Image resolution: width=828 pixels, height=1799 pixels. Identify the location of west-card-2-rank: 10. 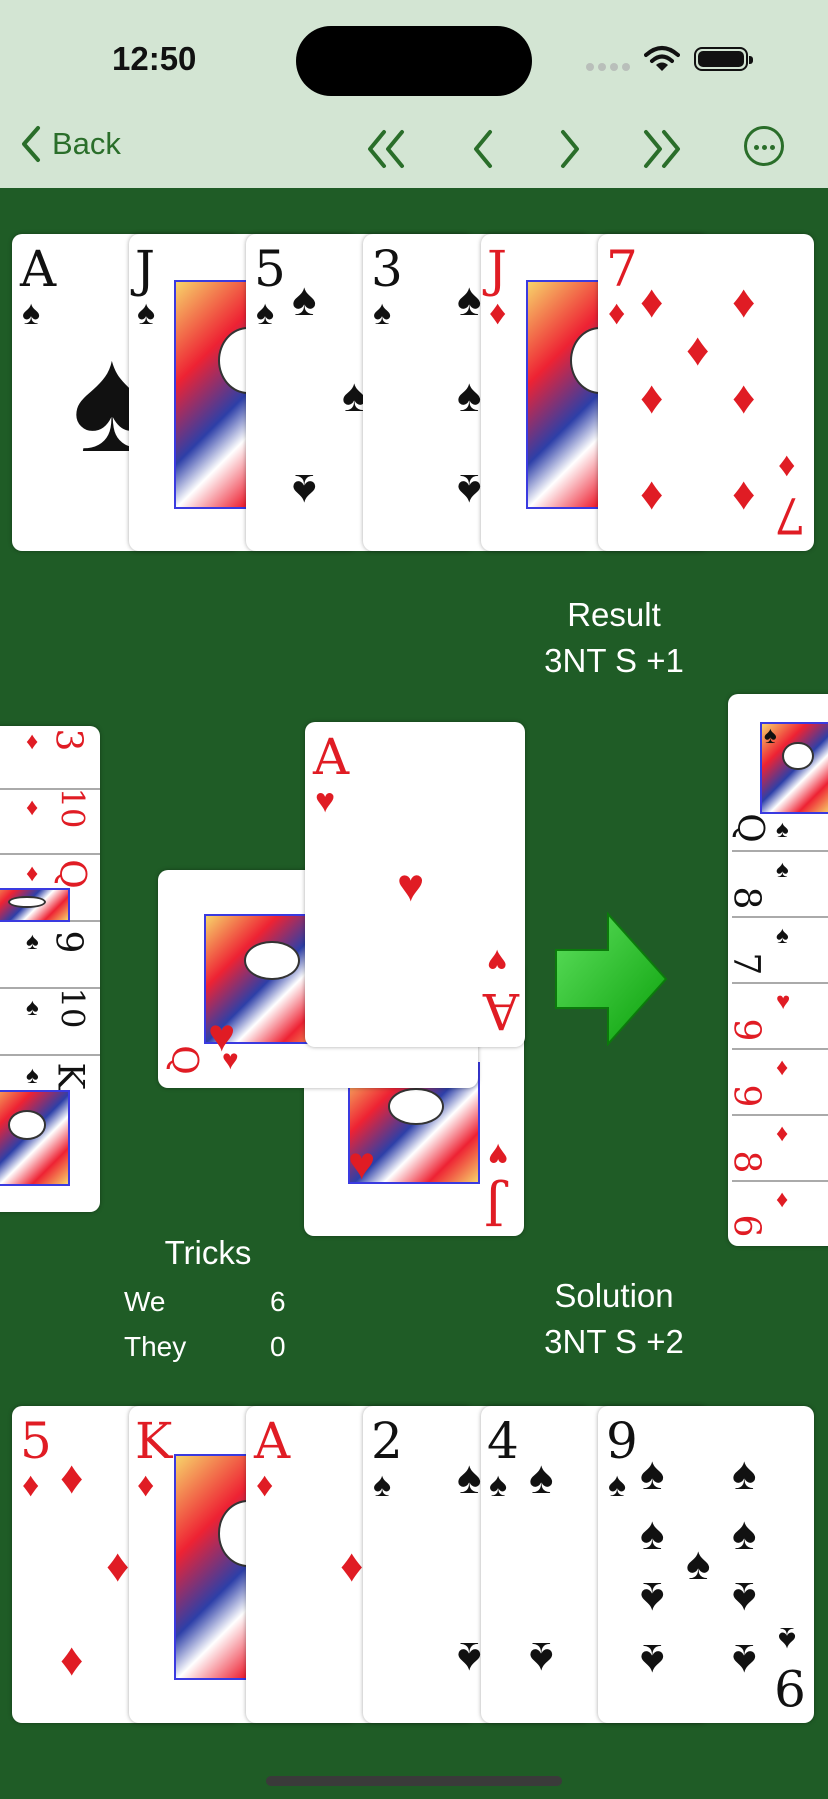
(72, 808).